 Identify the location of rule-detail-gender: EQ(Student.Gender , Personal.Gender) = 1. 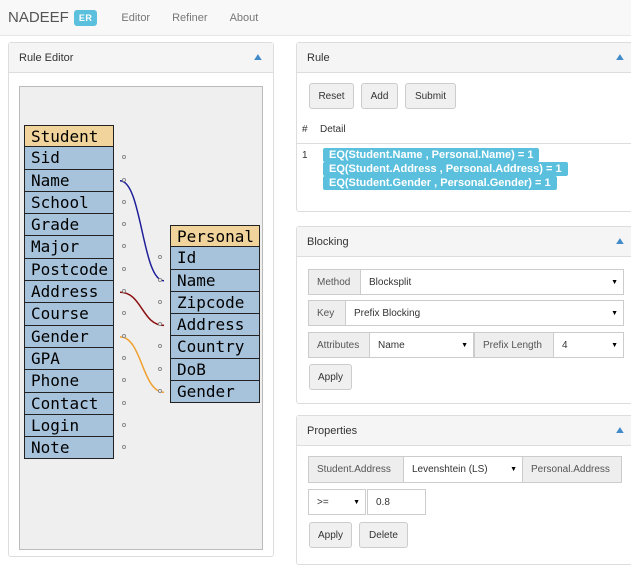
(440, 183).